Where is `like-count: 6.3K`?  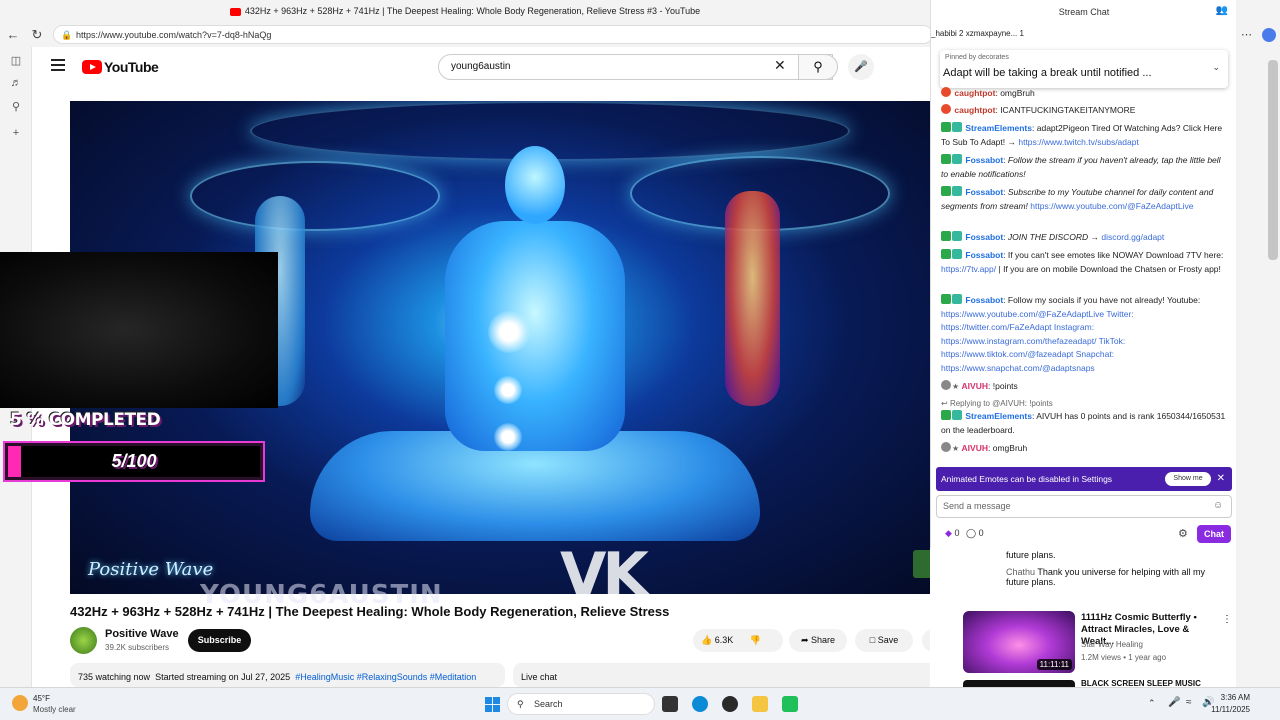
like-count: 6.3K is located at coordinates (724, 640).